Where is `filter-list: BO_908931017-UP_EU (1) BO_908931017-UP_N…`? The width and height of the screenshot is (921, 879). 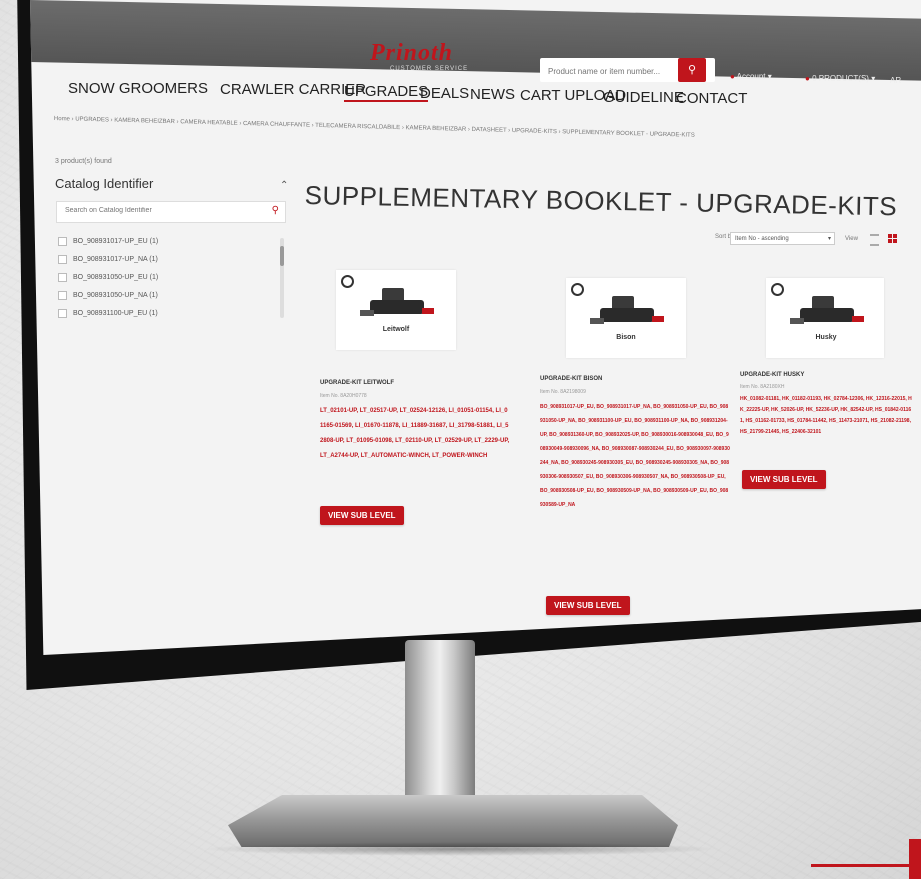
filter-list: BO_908931017-UP_EU (1) BO_908931017-UP_N… is located at coordinates (173, 277).